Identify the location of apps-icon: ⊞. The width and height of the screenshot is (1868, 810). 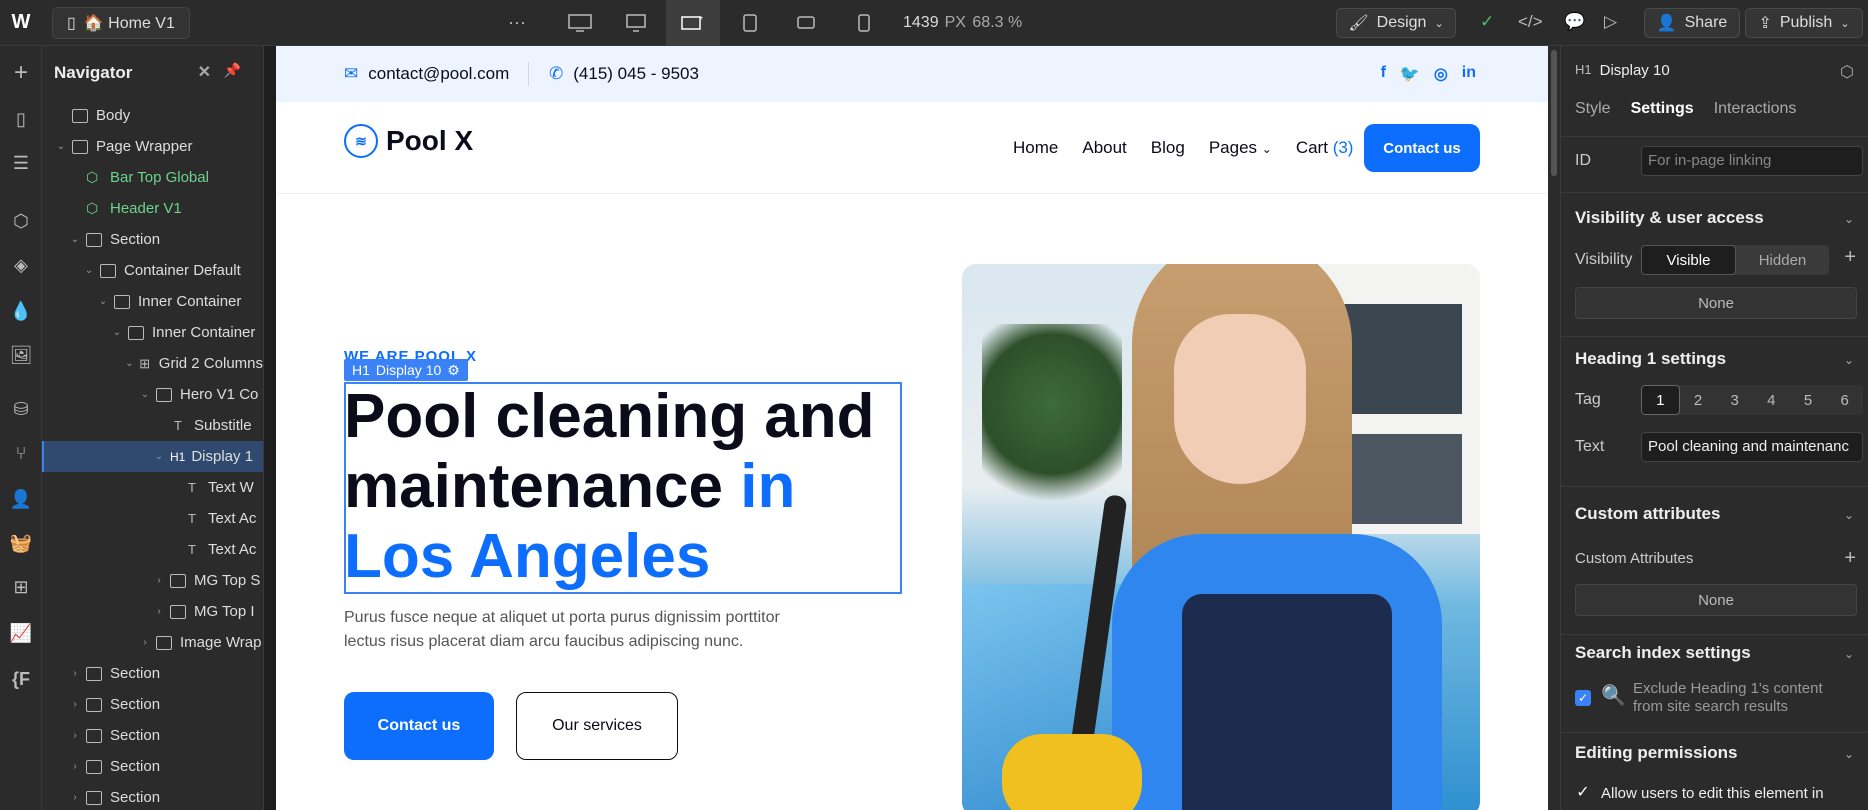
(21, 587).